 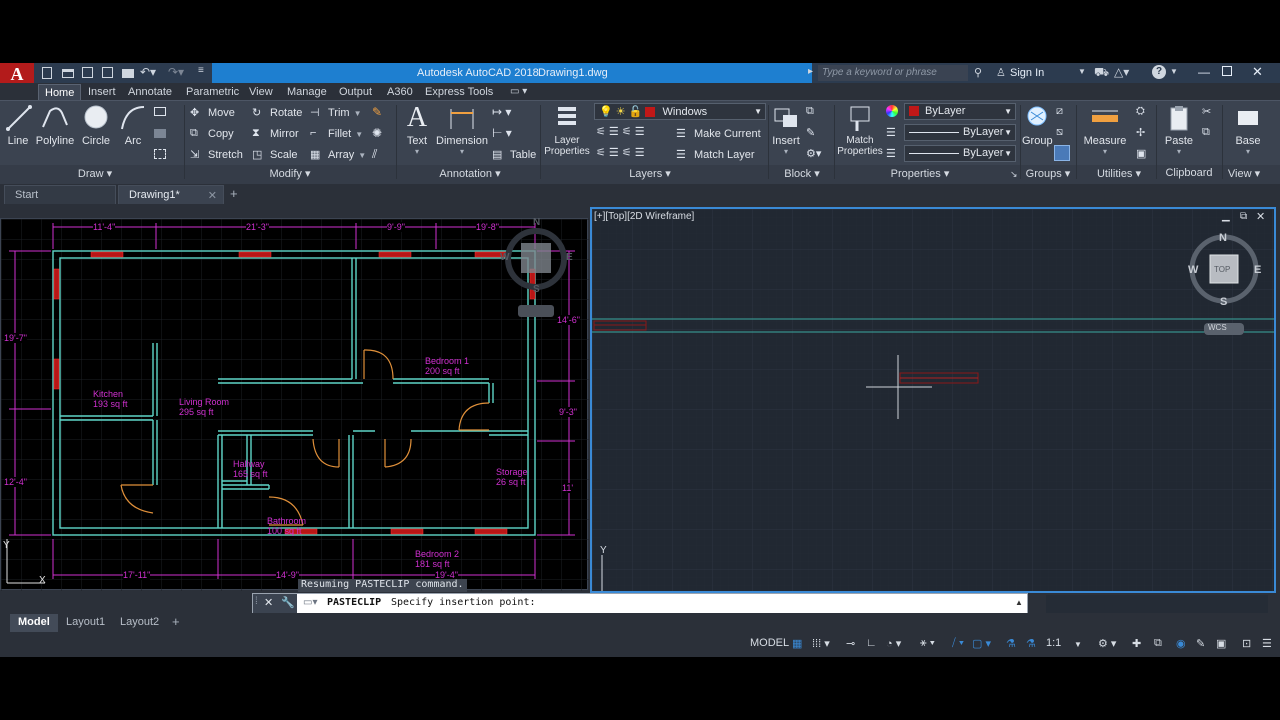 What do you see at coordinates (1221, 645) in the screenshot?
I see `clean-screen-icon: ▣` at bounding box center [1221, 645].